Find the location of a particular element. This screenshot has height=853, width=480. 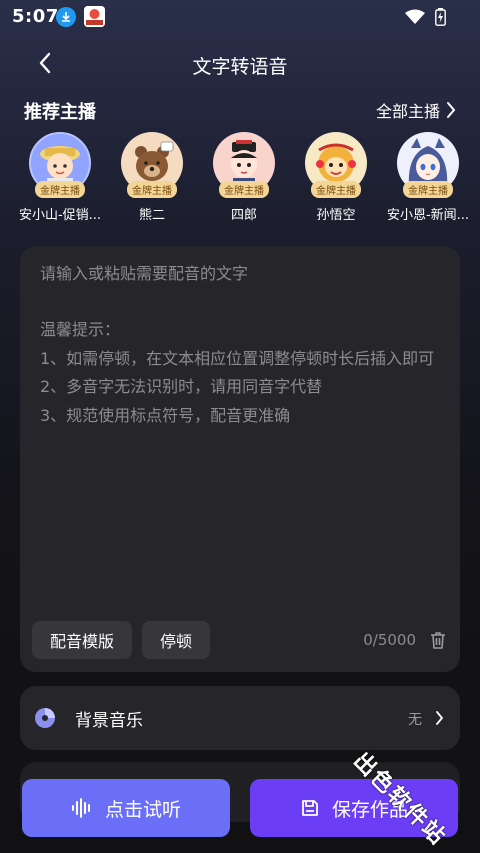

recommended-anchors-title: 推荐主播 is located at coordinates (60, 112).